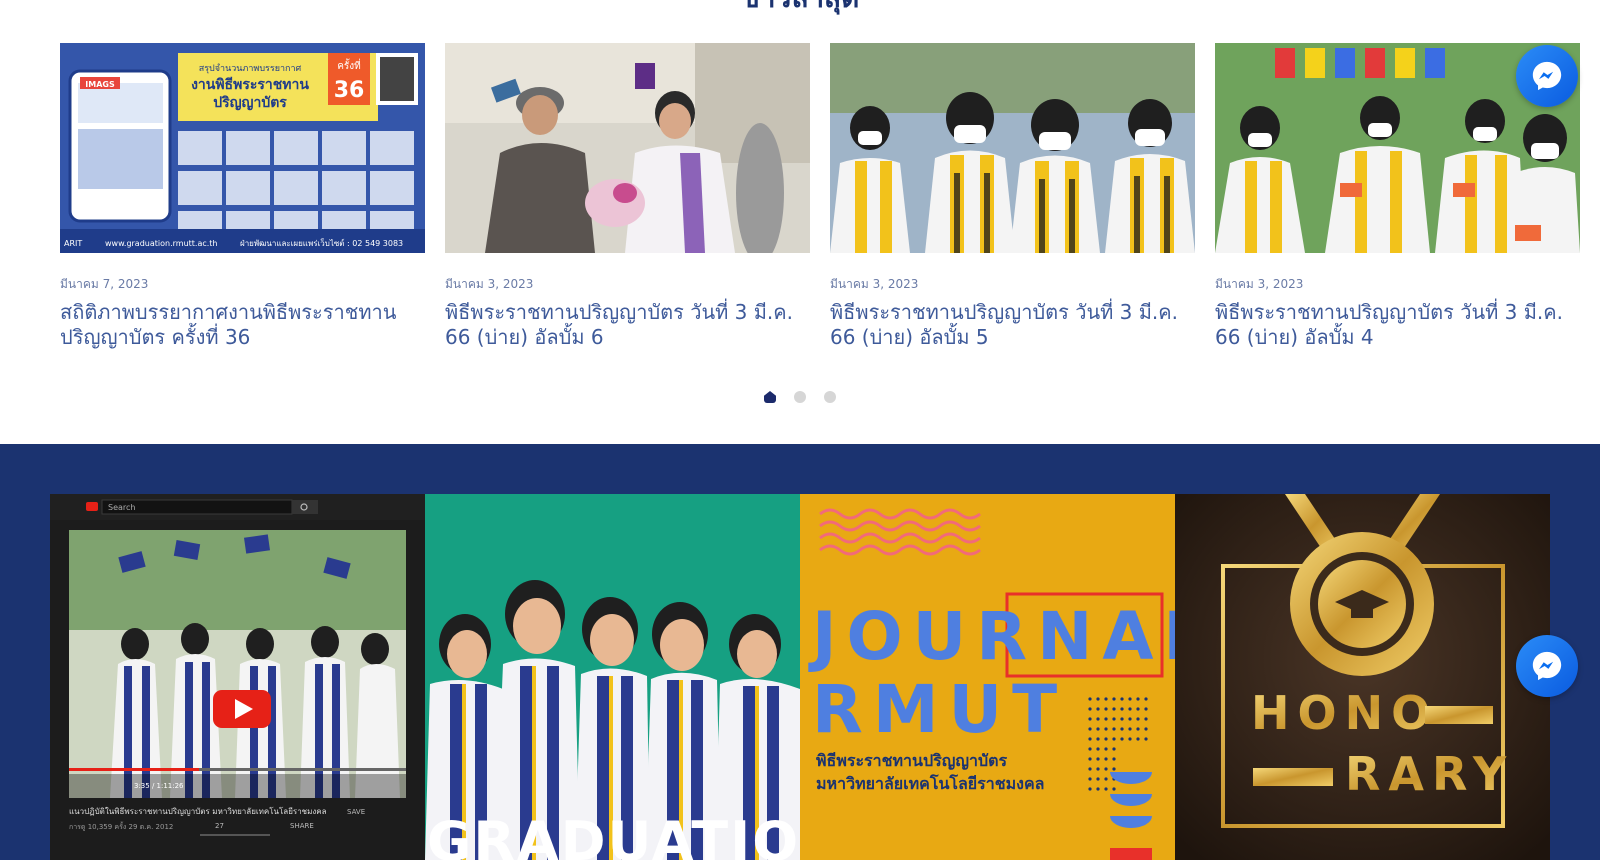 The height and width of the screenshot is (860, 1600). What do you see at coordinates (349, 65) in the screenshot?
I see `poster-badge-top: ครั้งที่` at bounding box center [349, 65].